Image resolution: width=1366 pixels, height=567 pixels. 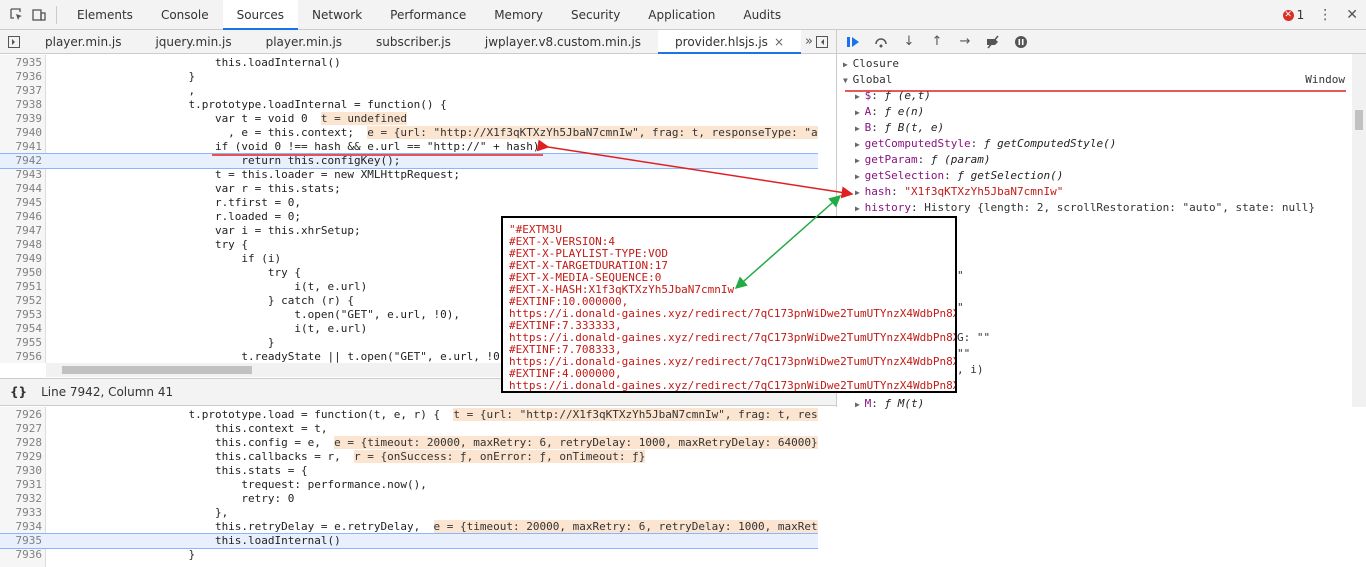 I want to click on scope-closure: ▶ Closure, so click(x=1095, y=64).